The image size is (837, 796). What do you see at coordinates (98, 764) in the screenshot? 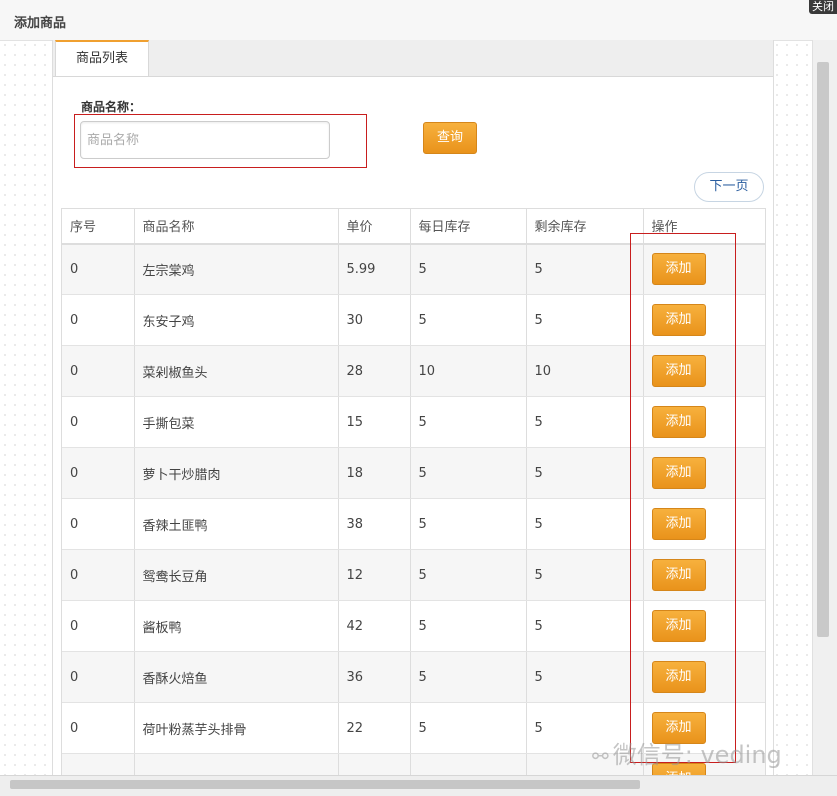
I see `cell-no` at bounding box center [98, 764].